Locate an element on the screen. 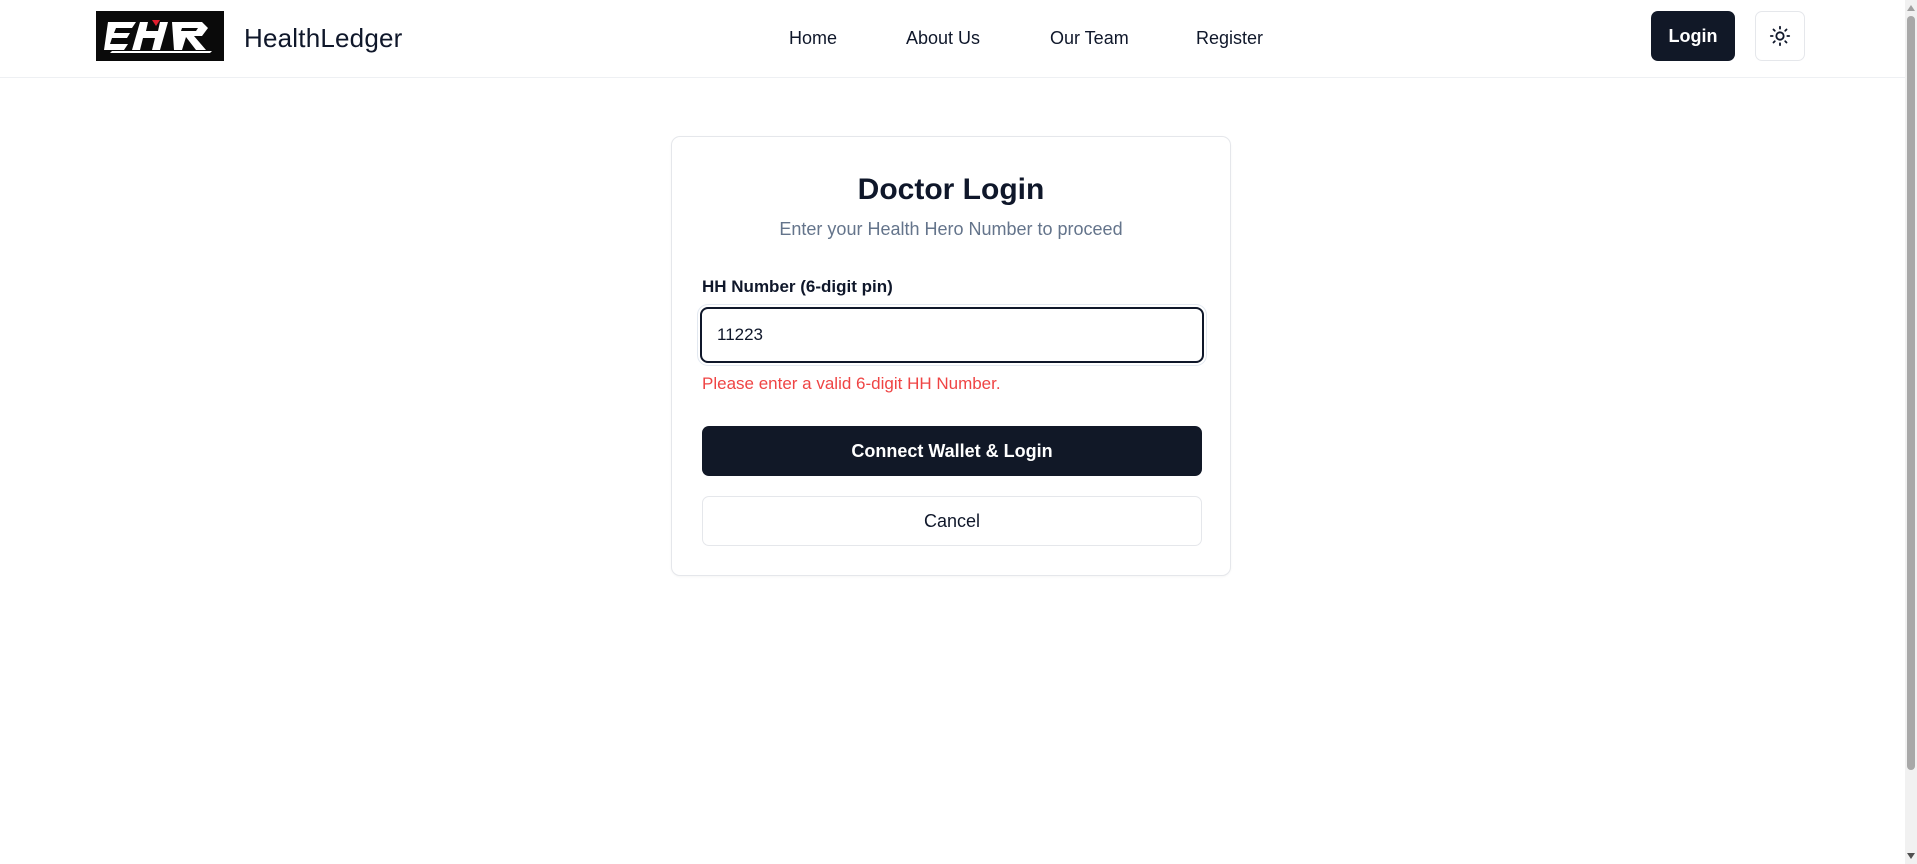  header-login-button: Login is located at coordinates (1693, 36).